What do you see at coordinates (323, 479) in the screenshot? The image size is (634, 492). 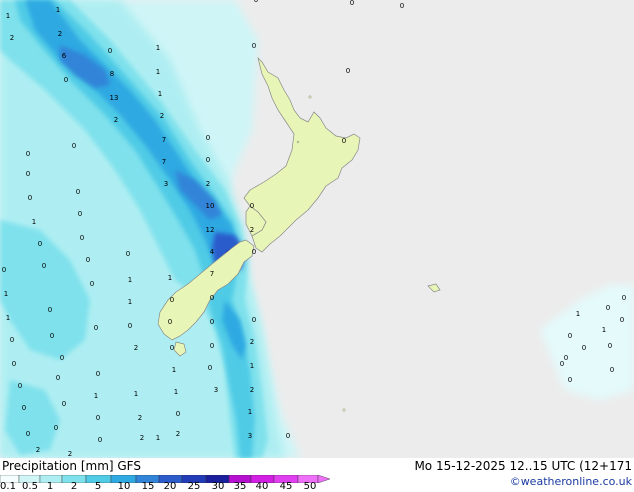 I see `legend-overflow-arrow` at bounding box center [323, 479].